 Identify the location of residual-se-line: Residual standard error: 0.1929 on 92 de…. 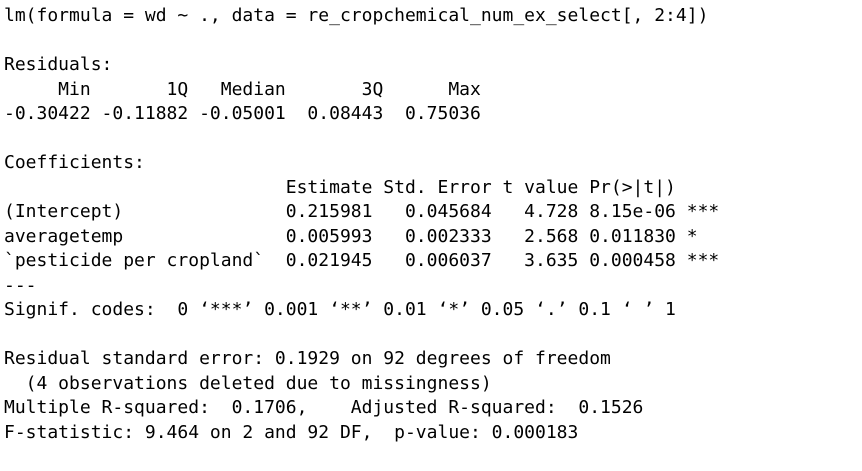
(307, 358).